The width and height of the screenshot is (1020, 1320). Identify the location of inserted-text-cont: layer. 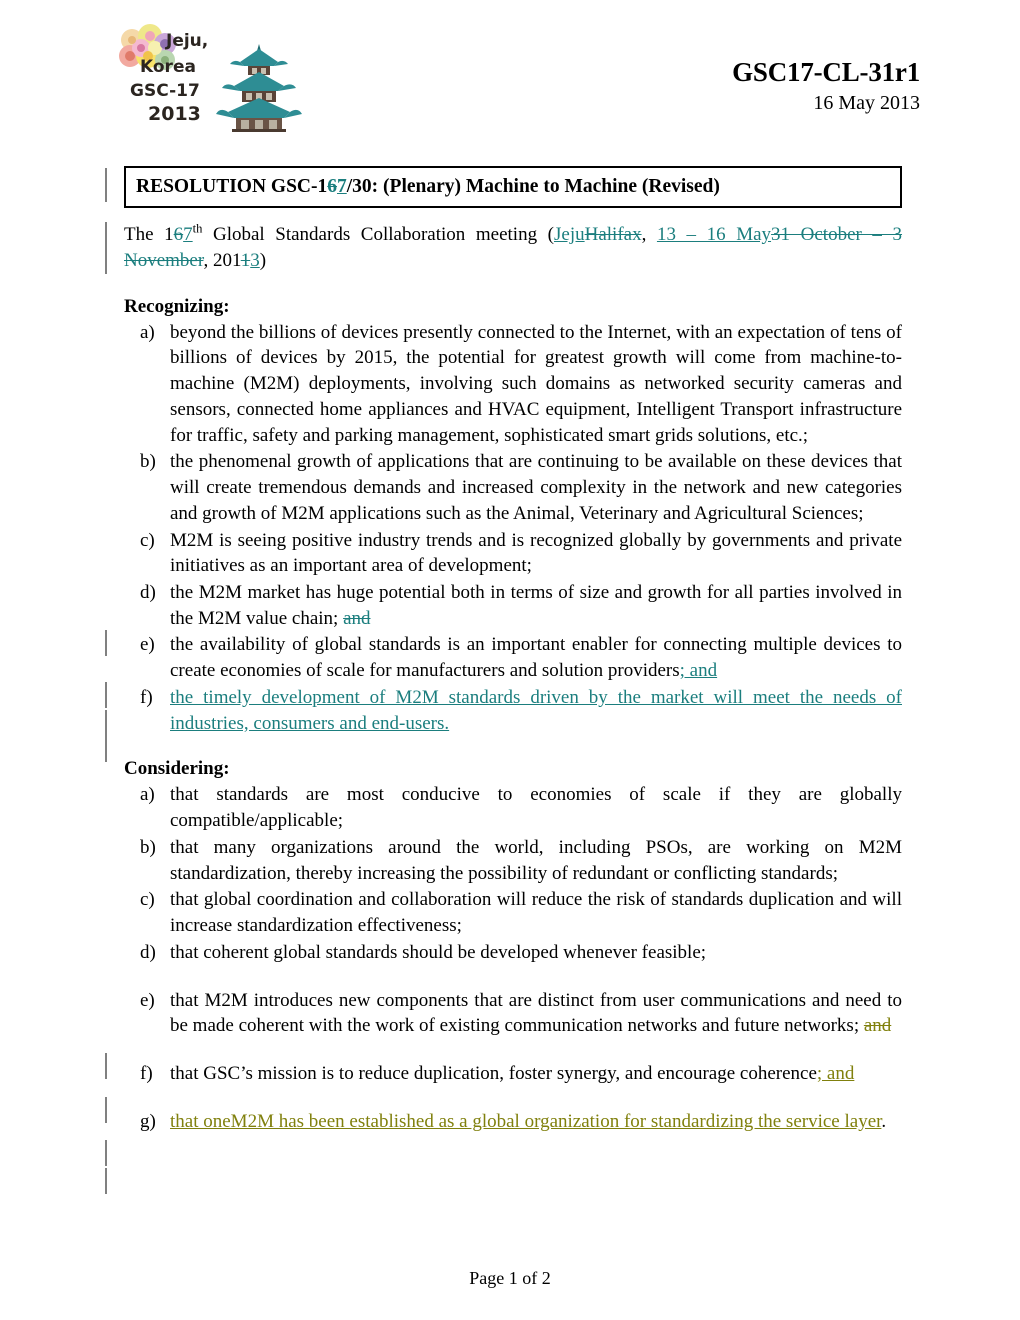
(860, 1121).